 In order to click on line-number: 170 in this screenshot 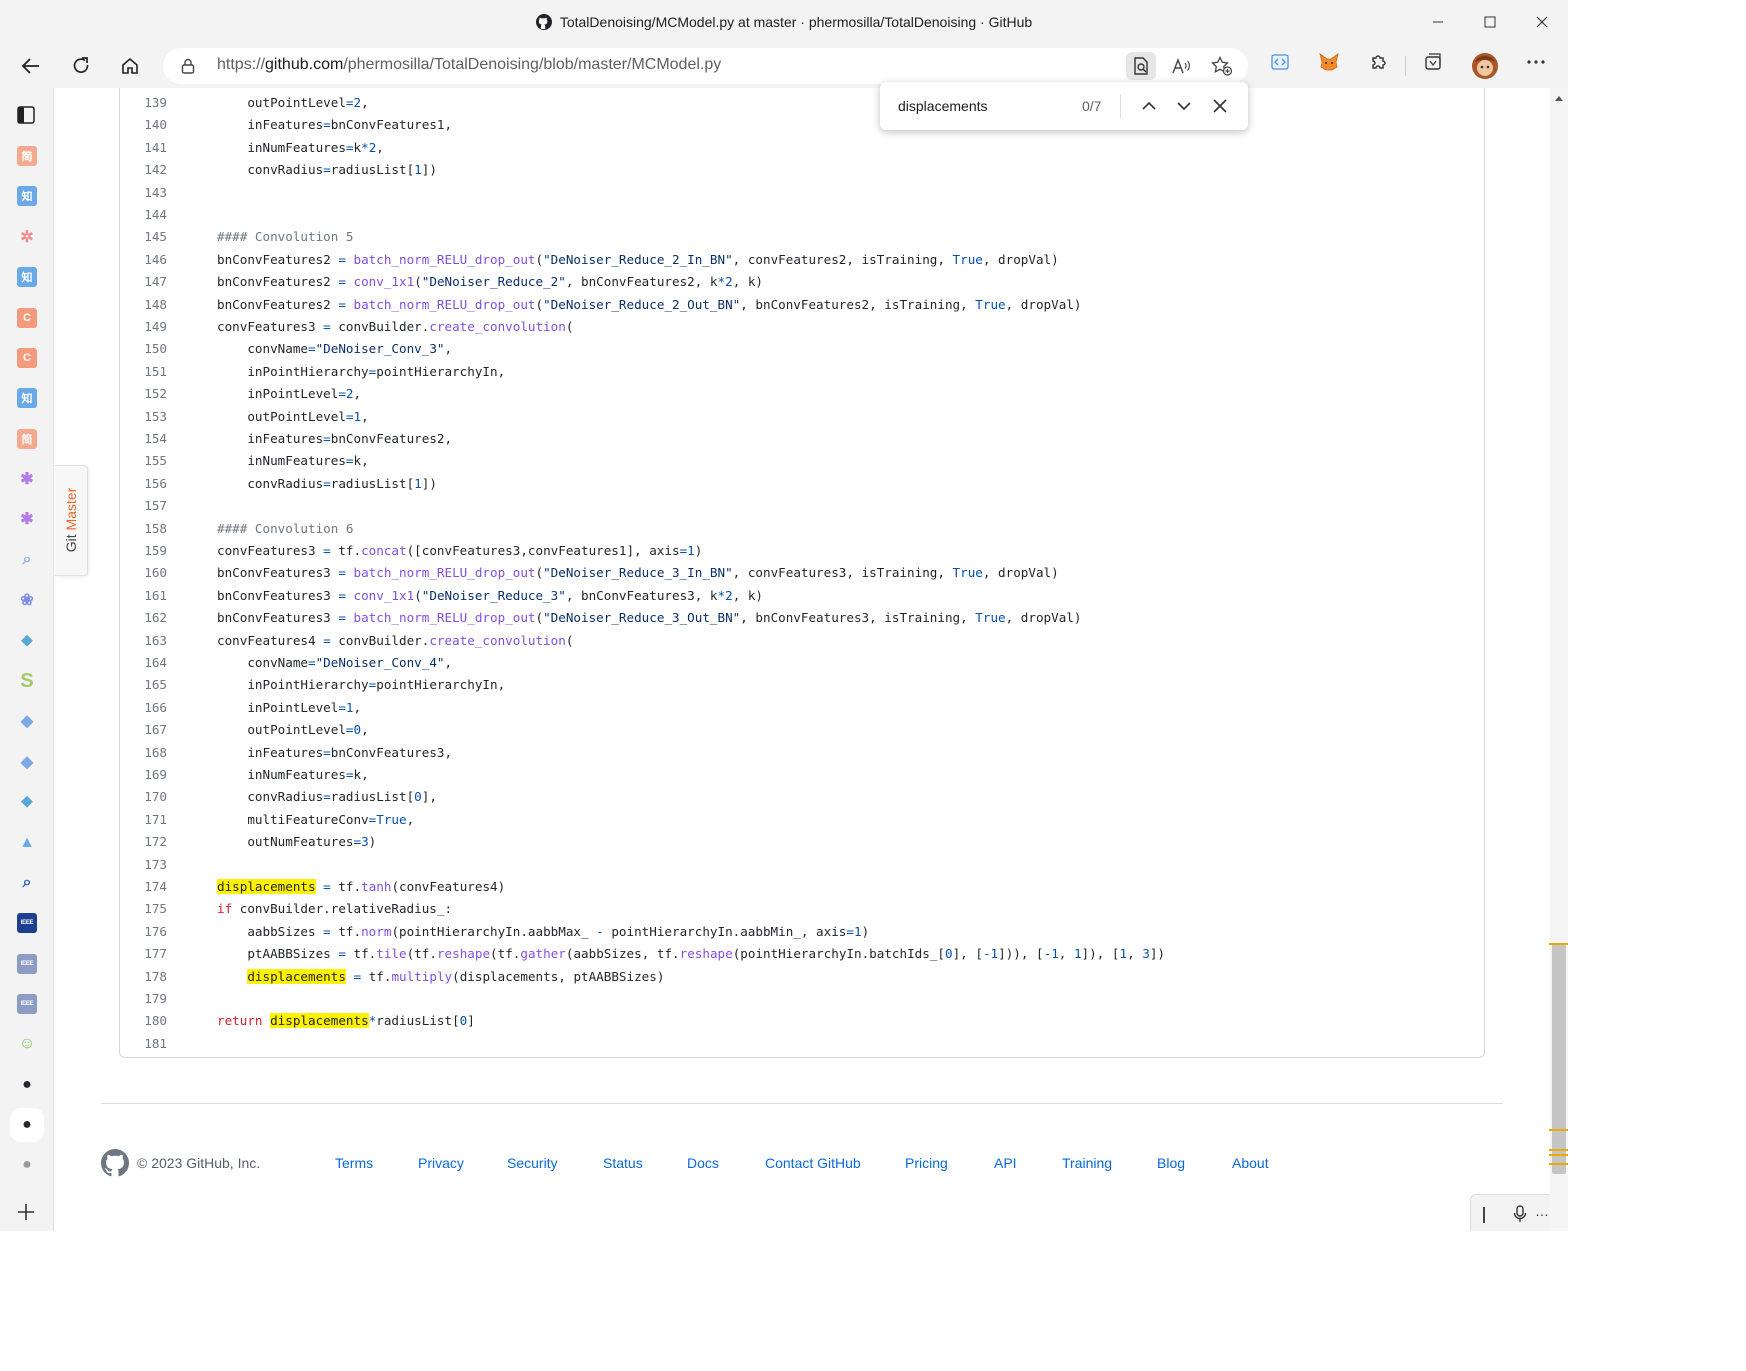, I will do `click(143, 797)`.